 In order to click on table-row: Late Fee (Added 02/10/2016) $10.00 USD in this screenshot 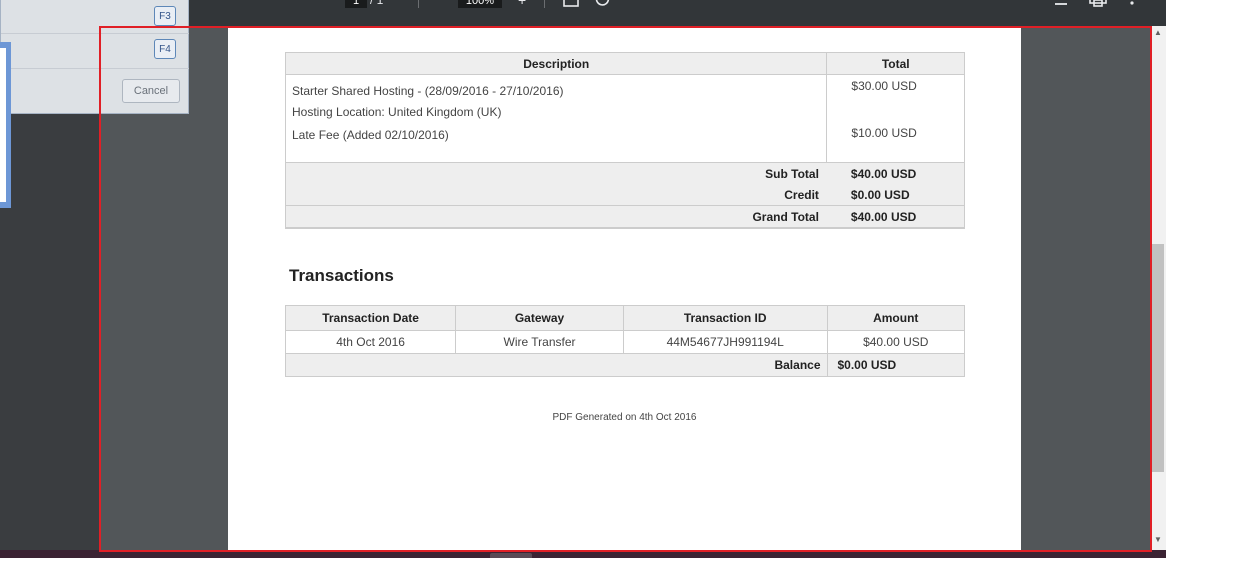, I will do `click(624, 143)`.